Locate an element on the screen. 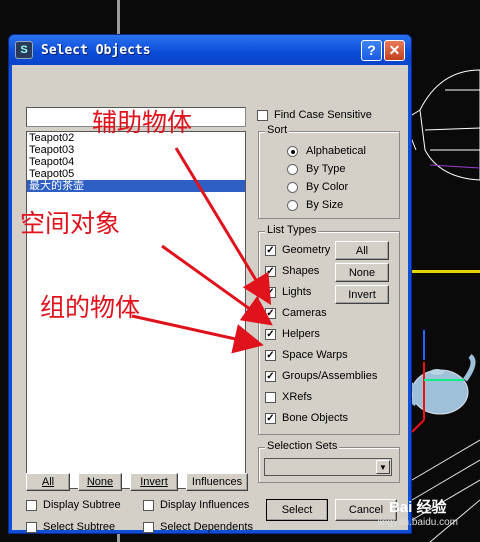 This screenshot has height=542, width=480. baidu-watermark: Bai 经验 jingyan.baidu.com is located at coordinates (417, 512).